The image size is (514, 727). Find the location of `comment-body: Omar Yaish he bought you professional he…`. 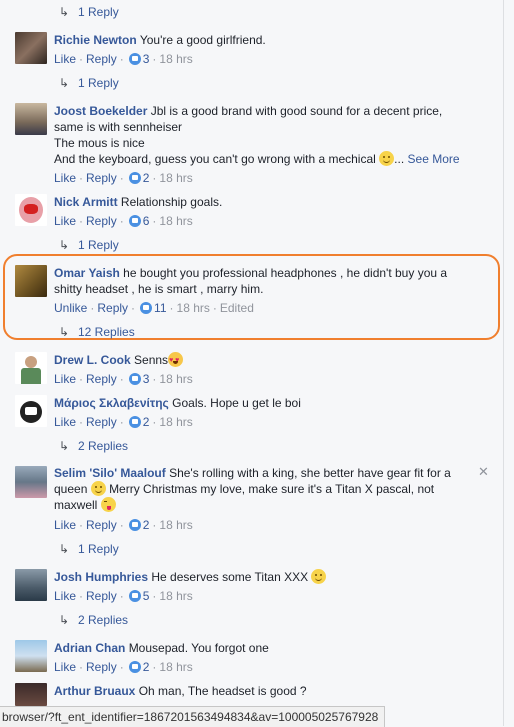

comment-body: Omar Yaish he bought you professional he… is located at coordinates (275, 281).